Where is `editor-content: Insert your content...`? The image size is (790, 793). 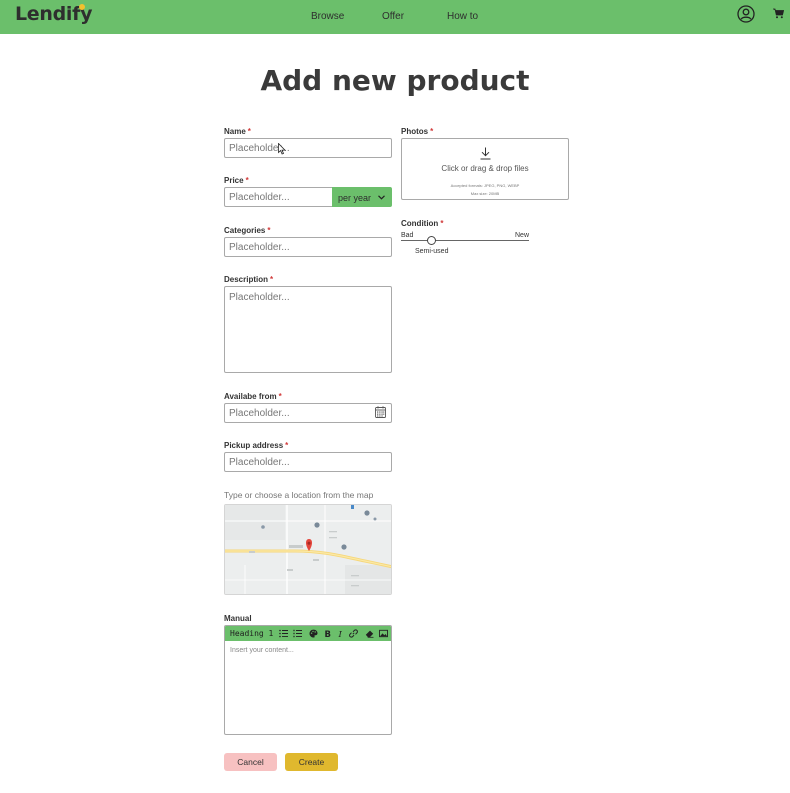 editor-content: Insert your content... is located at coordinates (262, 650).